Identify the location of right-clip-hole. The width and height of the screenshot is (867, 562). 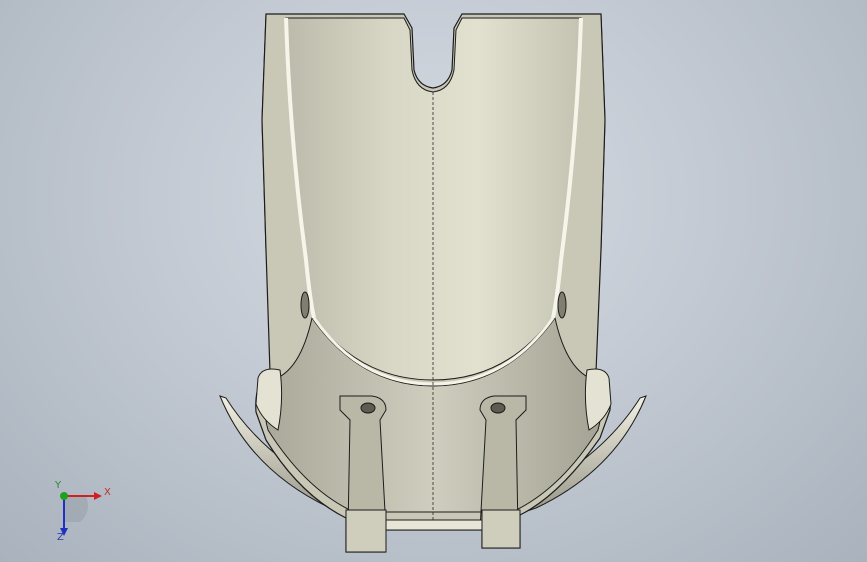
(498, 408).